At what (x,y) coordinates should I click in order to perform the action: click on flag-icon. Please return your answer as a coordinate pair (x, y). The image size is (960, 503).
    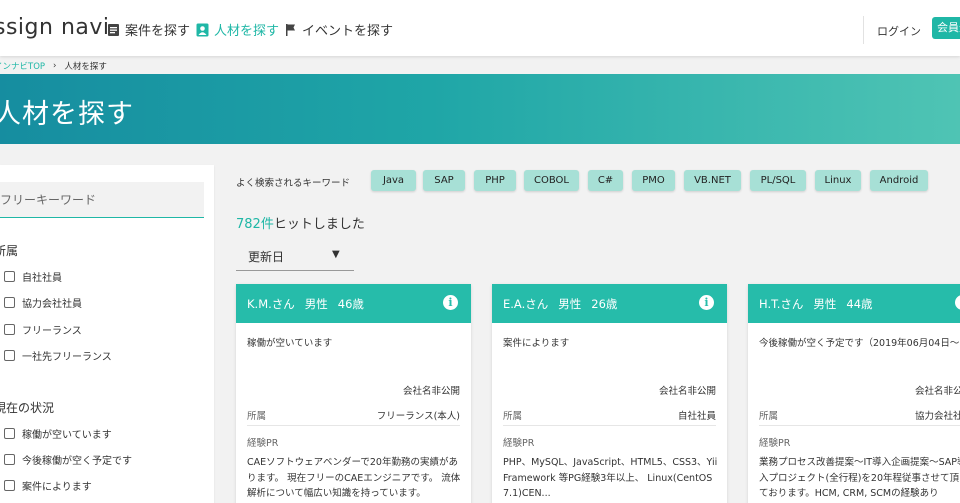
    Looking at the image, I should click on (290, 29).